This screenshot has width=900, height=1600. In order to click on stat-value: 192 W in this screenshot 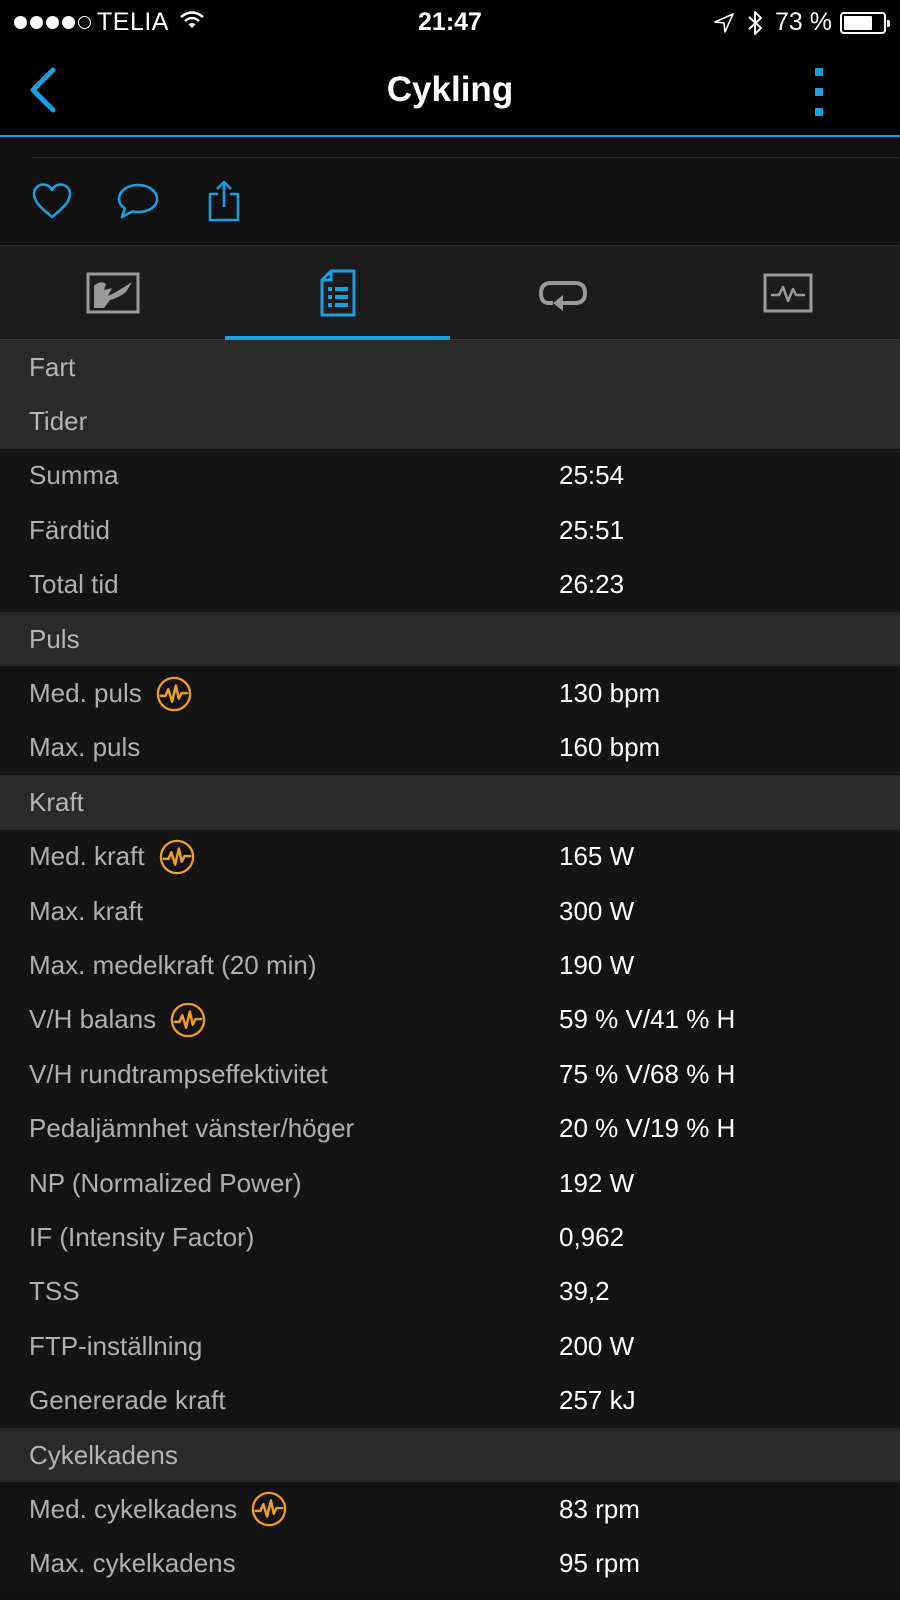, I will do `click(597, 1182)`.